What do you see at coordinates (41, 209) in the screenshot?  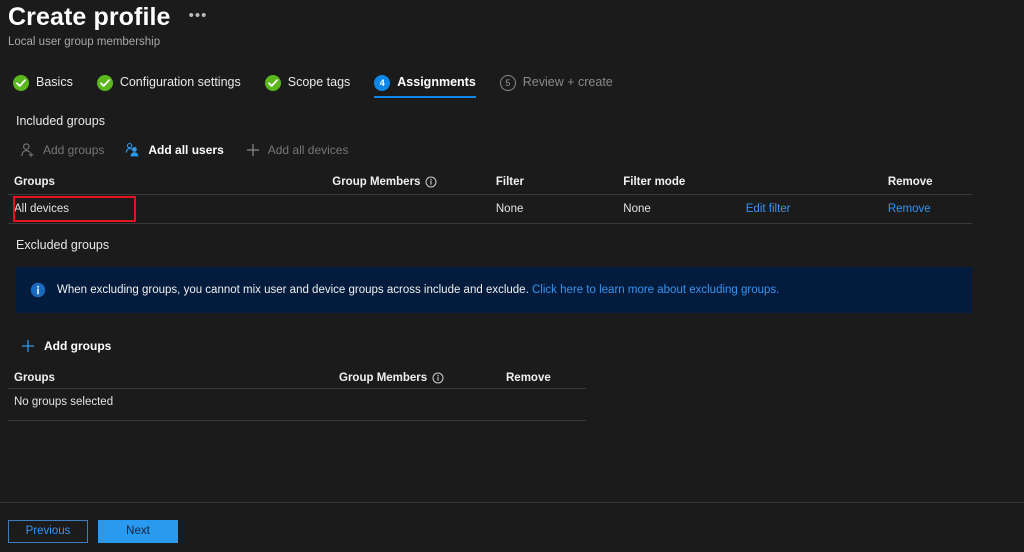 I see `cell-group-name: All devices` at bounding box center [41, 209].